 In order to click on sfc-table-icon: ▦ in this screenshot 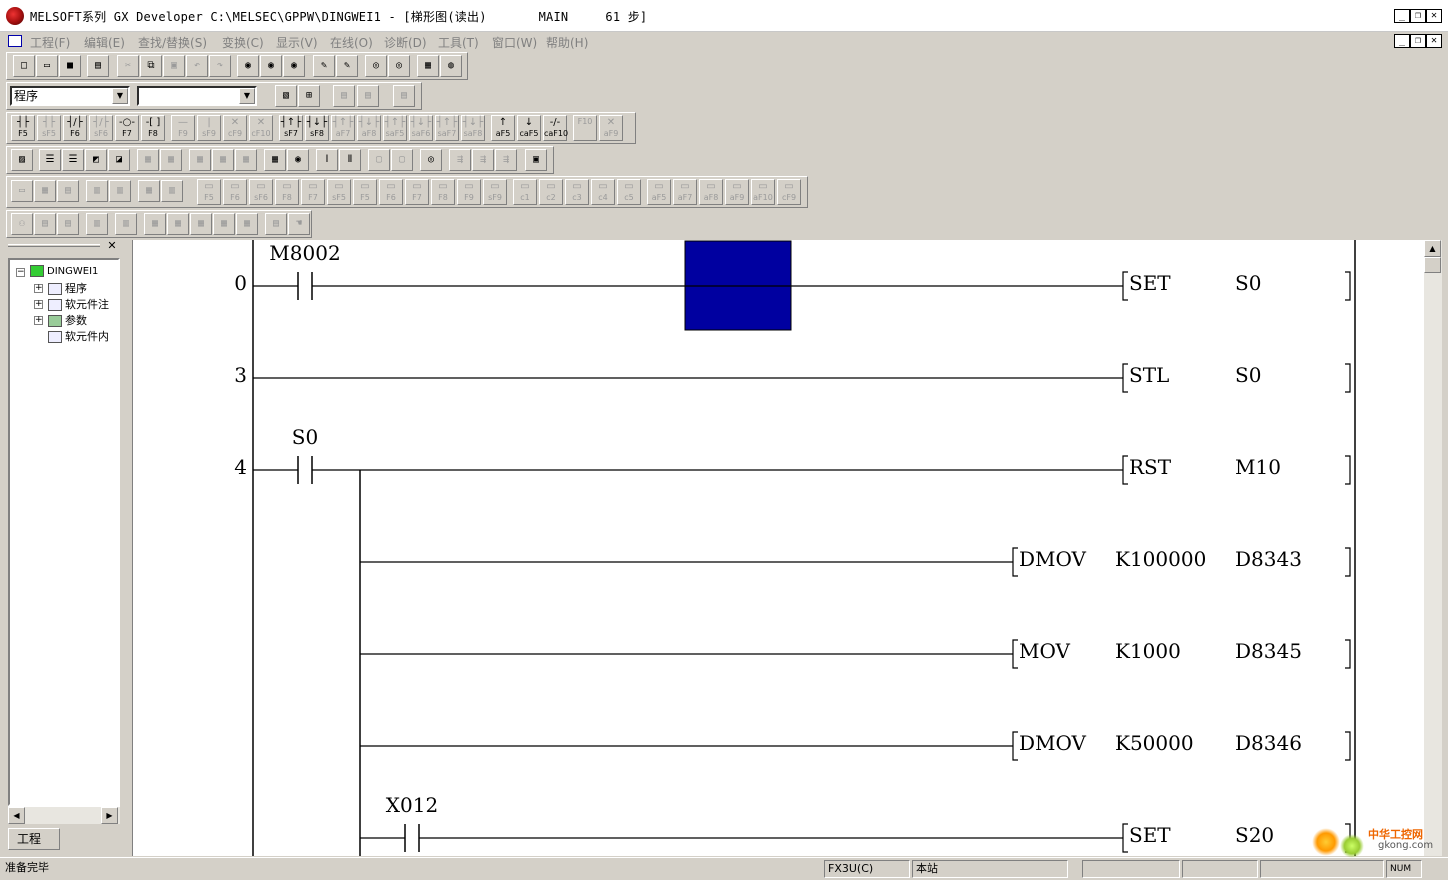, I will do `click(149, 191)`.